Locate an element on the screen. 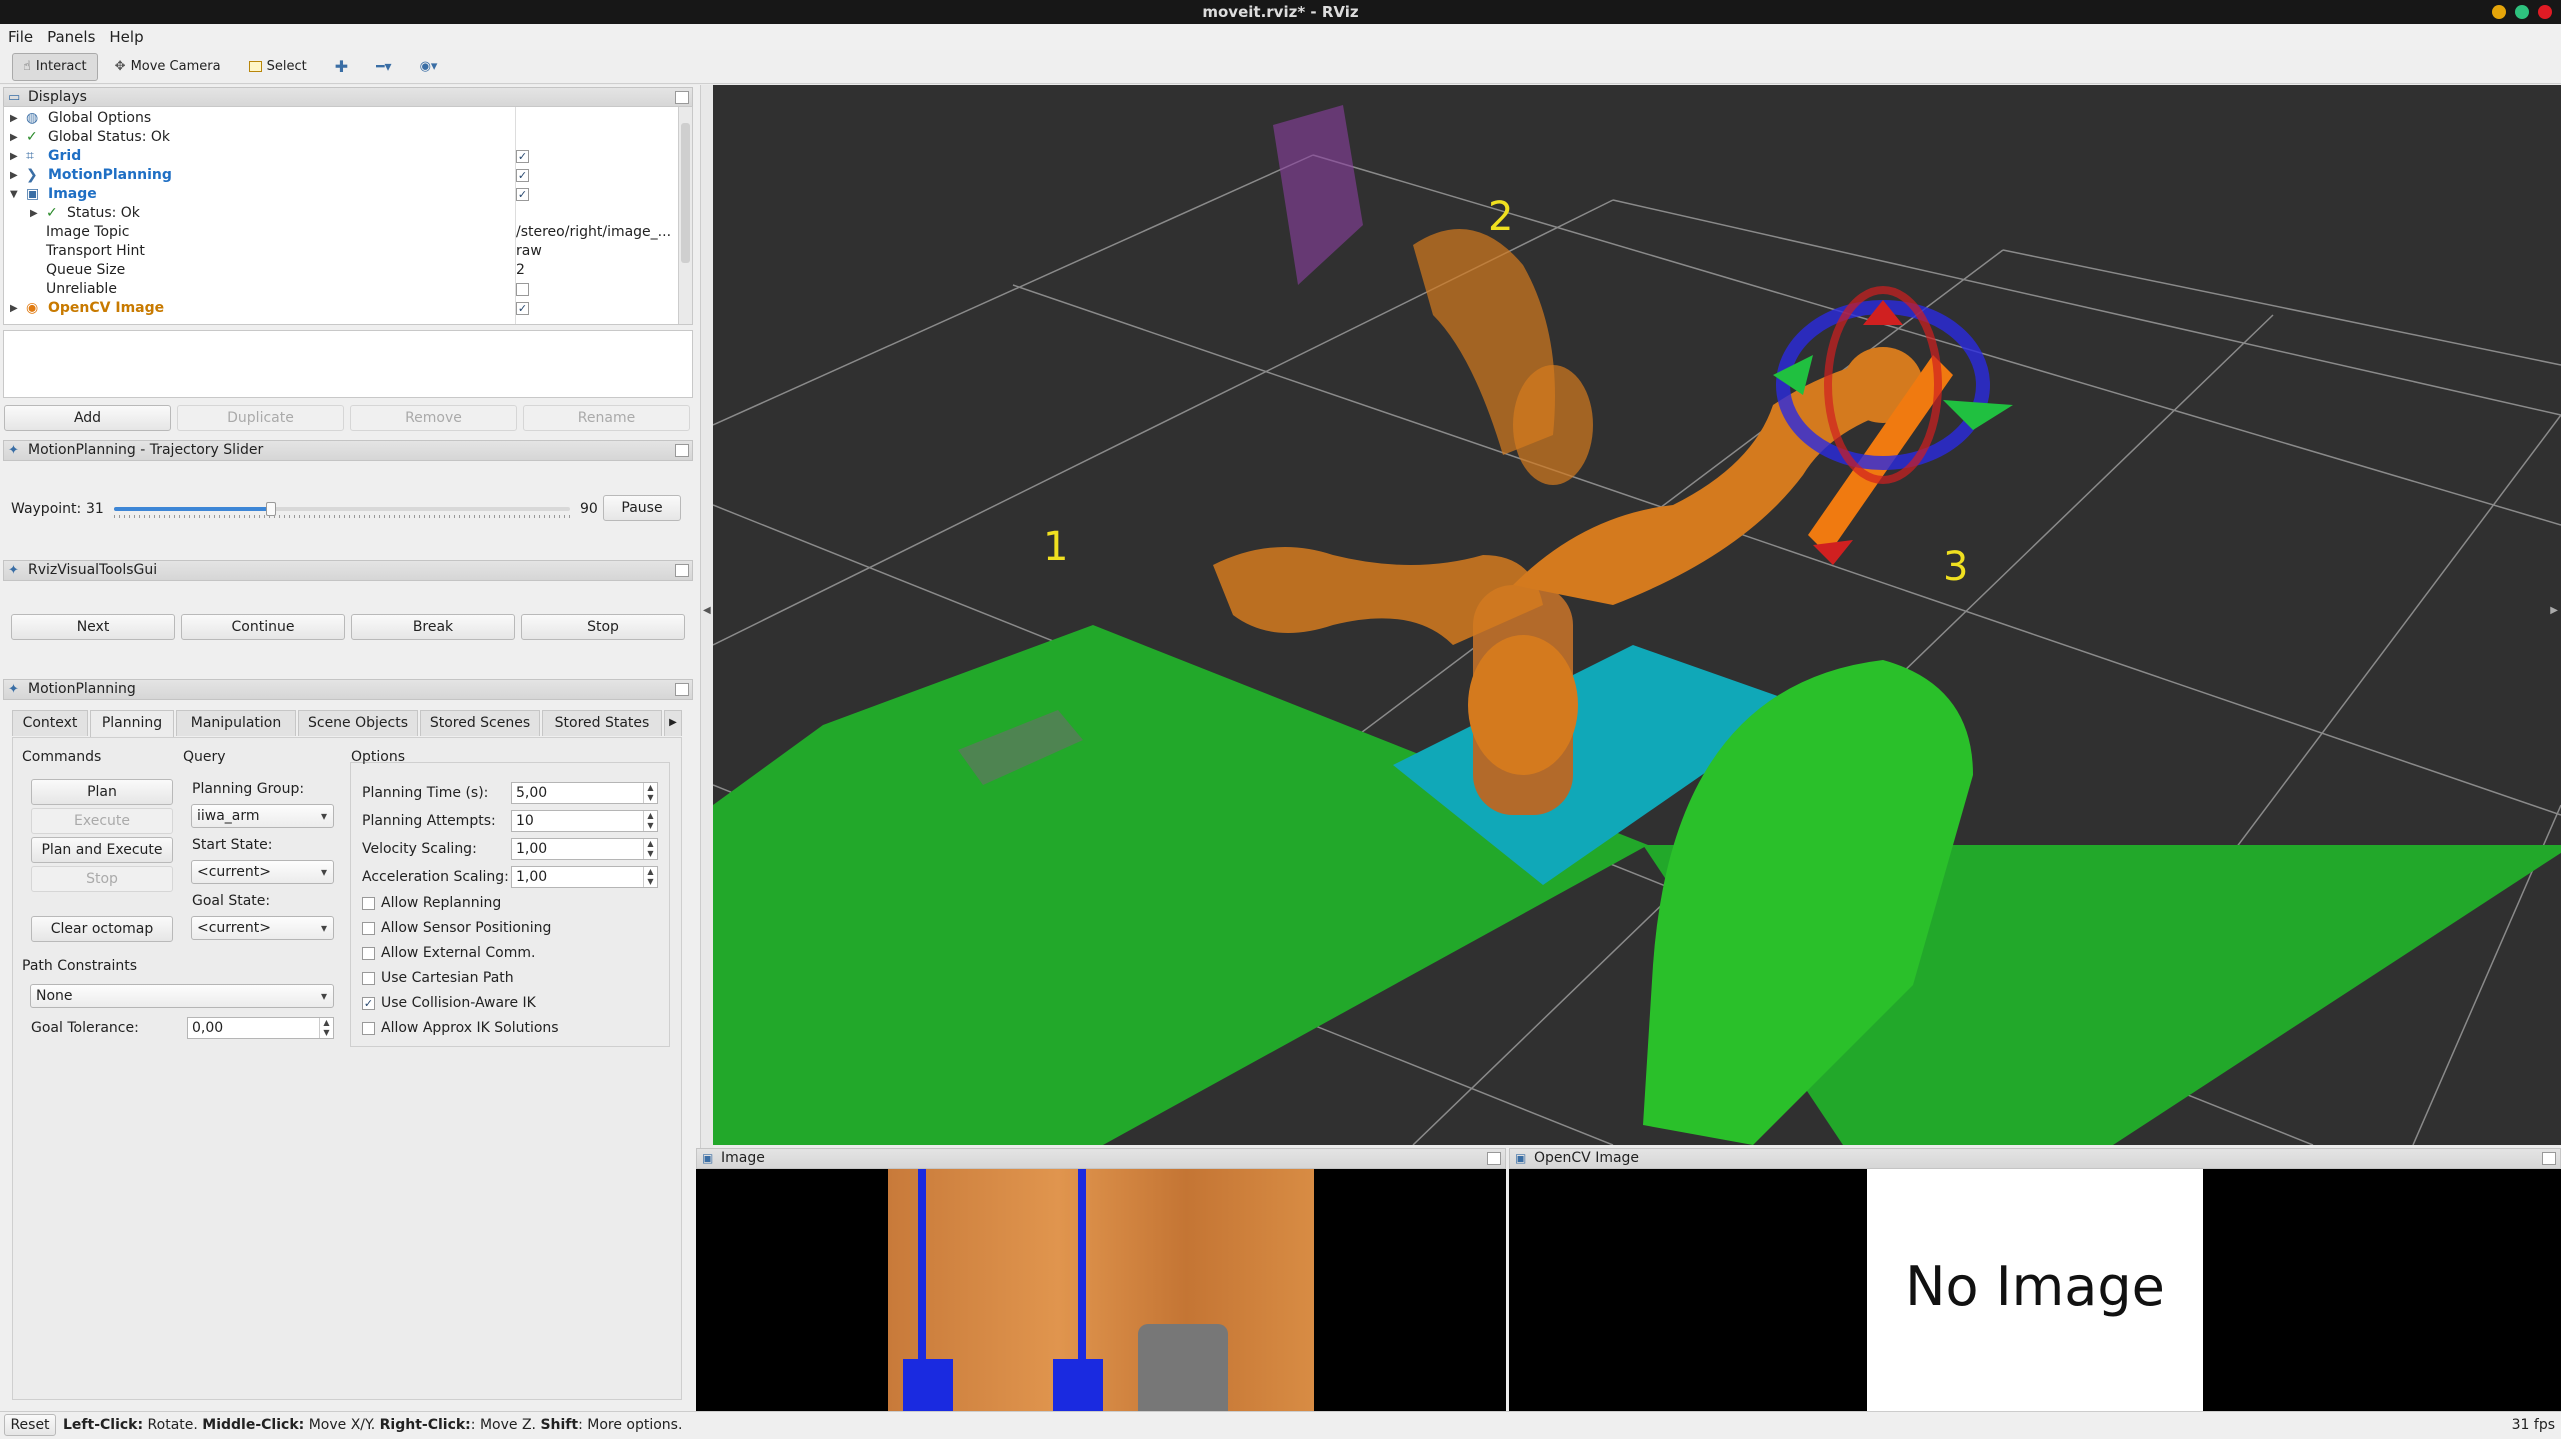 This screenshot has height=1439, width=2561. tree-row-image: ▼ ▣ Image ✓ is located at coordinates (339, 194).